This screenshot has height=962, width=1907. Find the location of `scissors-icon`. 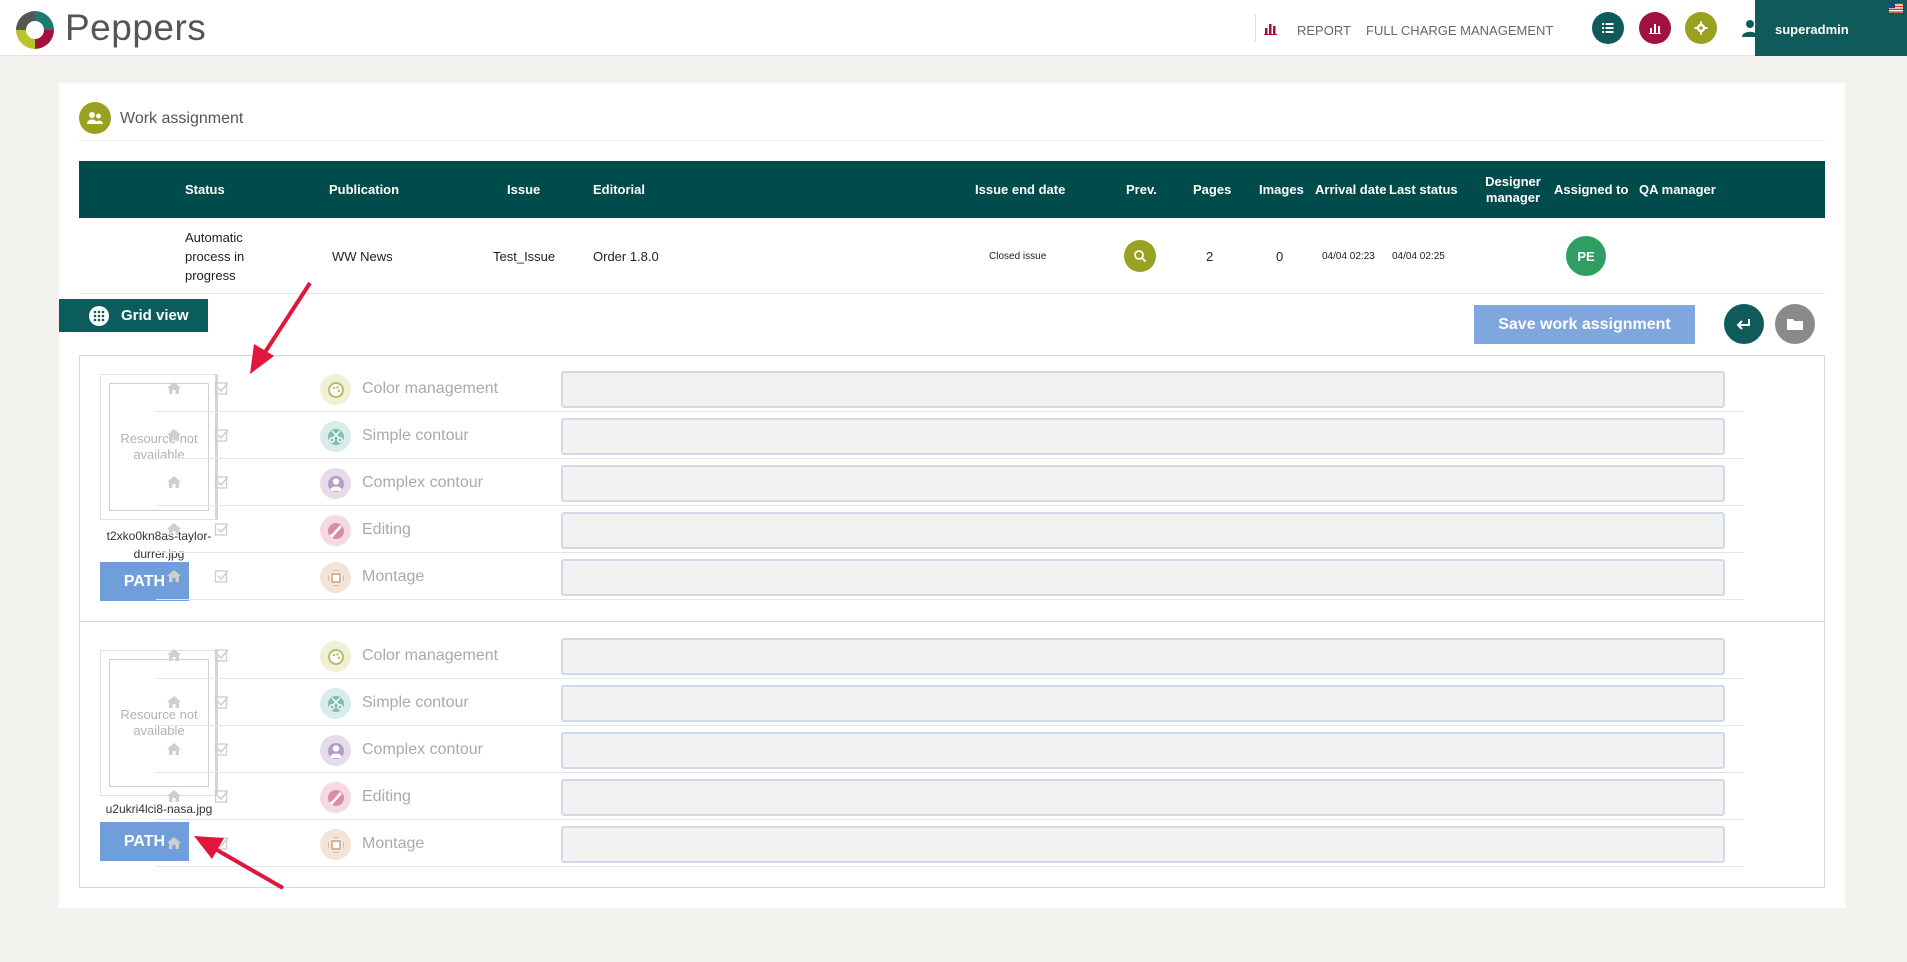

scissors-icon is located at coordinates (335, 703).